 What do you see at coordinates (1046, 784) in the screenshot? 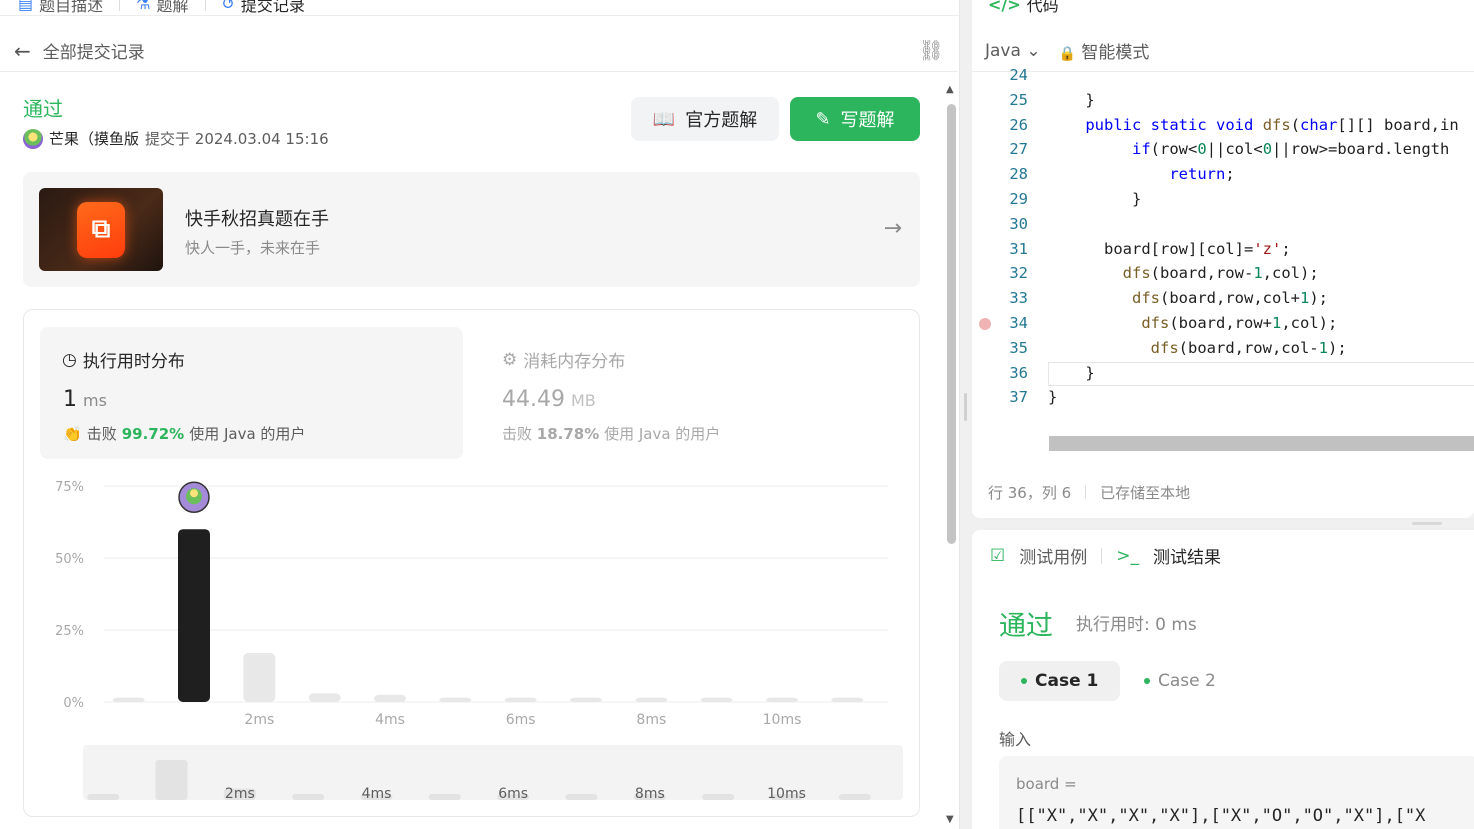
I see `input-key: board =` at bounding box center [1046, 784].